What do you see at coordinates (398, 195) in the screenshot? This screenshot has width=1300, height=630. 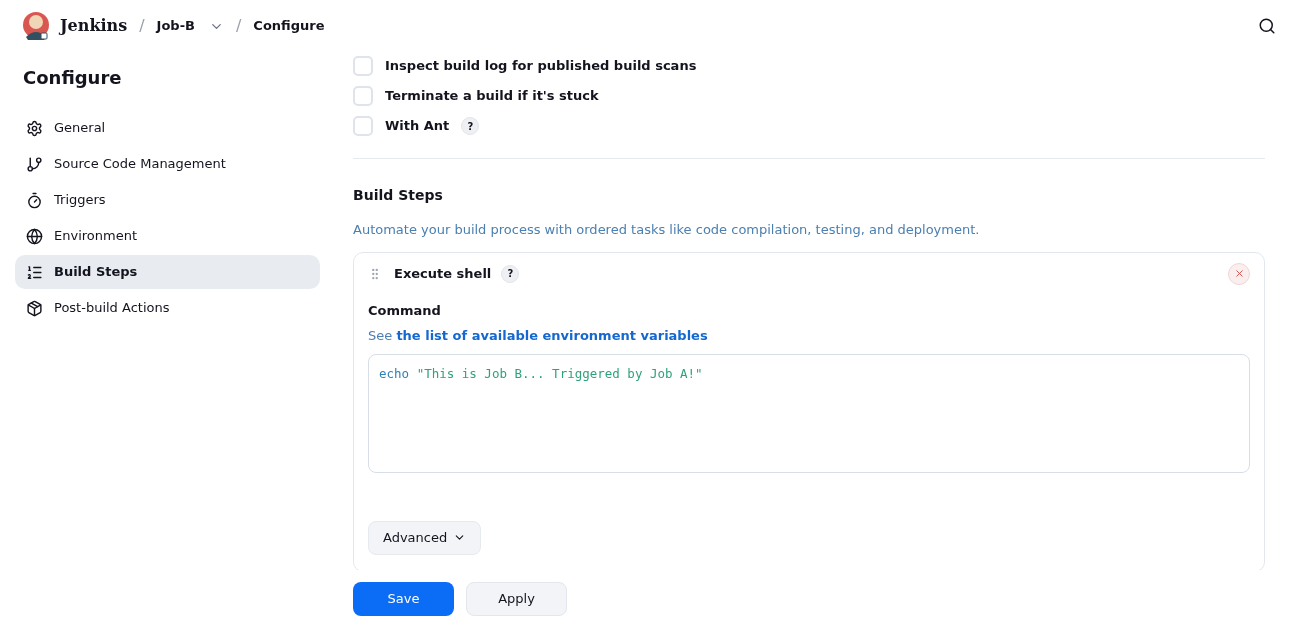 I see `section-title: Build Steps` at bounding box center [398, 195].